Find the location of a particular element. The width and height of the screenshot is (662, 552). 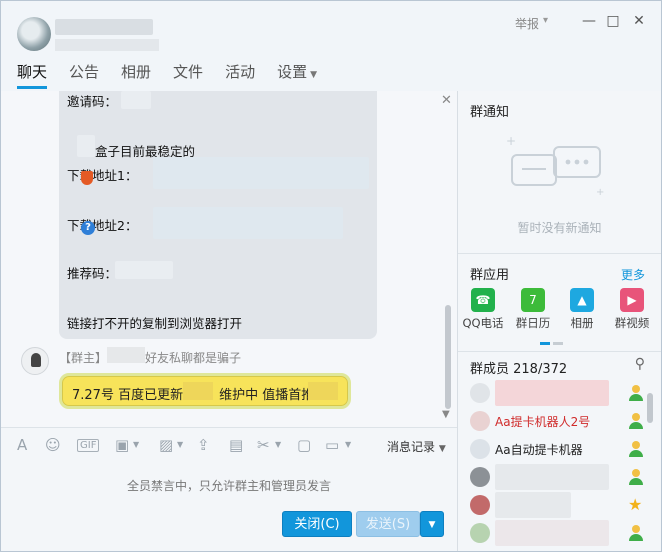

invite-code-label: 邀请码： is located at coordinates (92, 101).